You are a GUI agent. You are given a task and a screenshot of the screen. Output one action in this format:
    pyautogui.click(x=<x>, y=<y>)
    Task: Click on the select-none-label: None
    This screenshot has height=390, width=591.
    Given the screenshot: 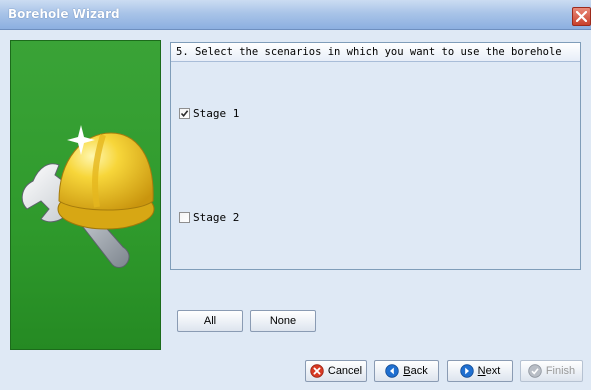 What is the action you would take?
    pyautogui.click(x=283, y=321)
    